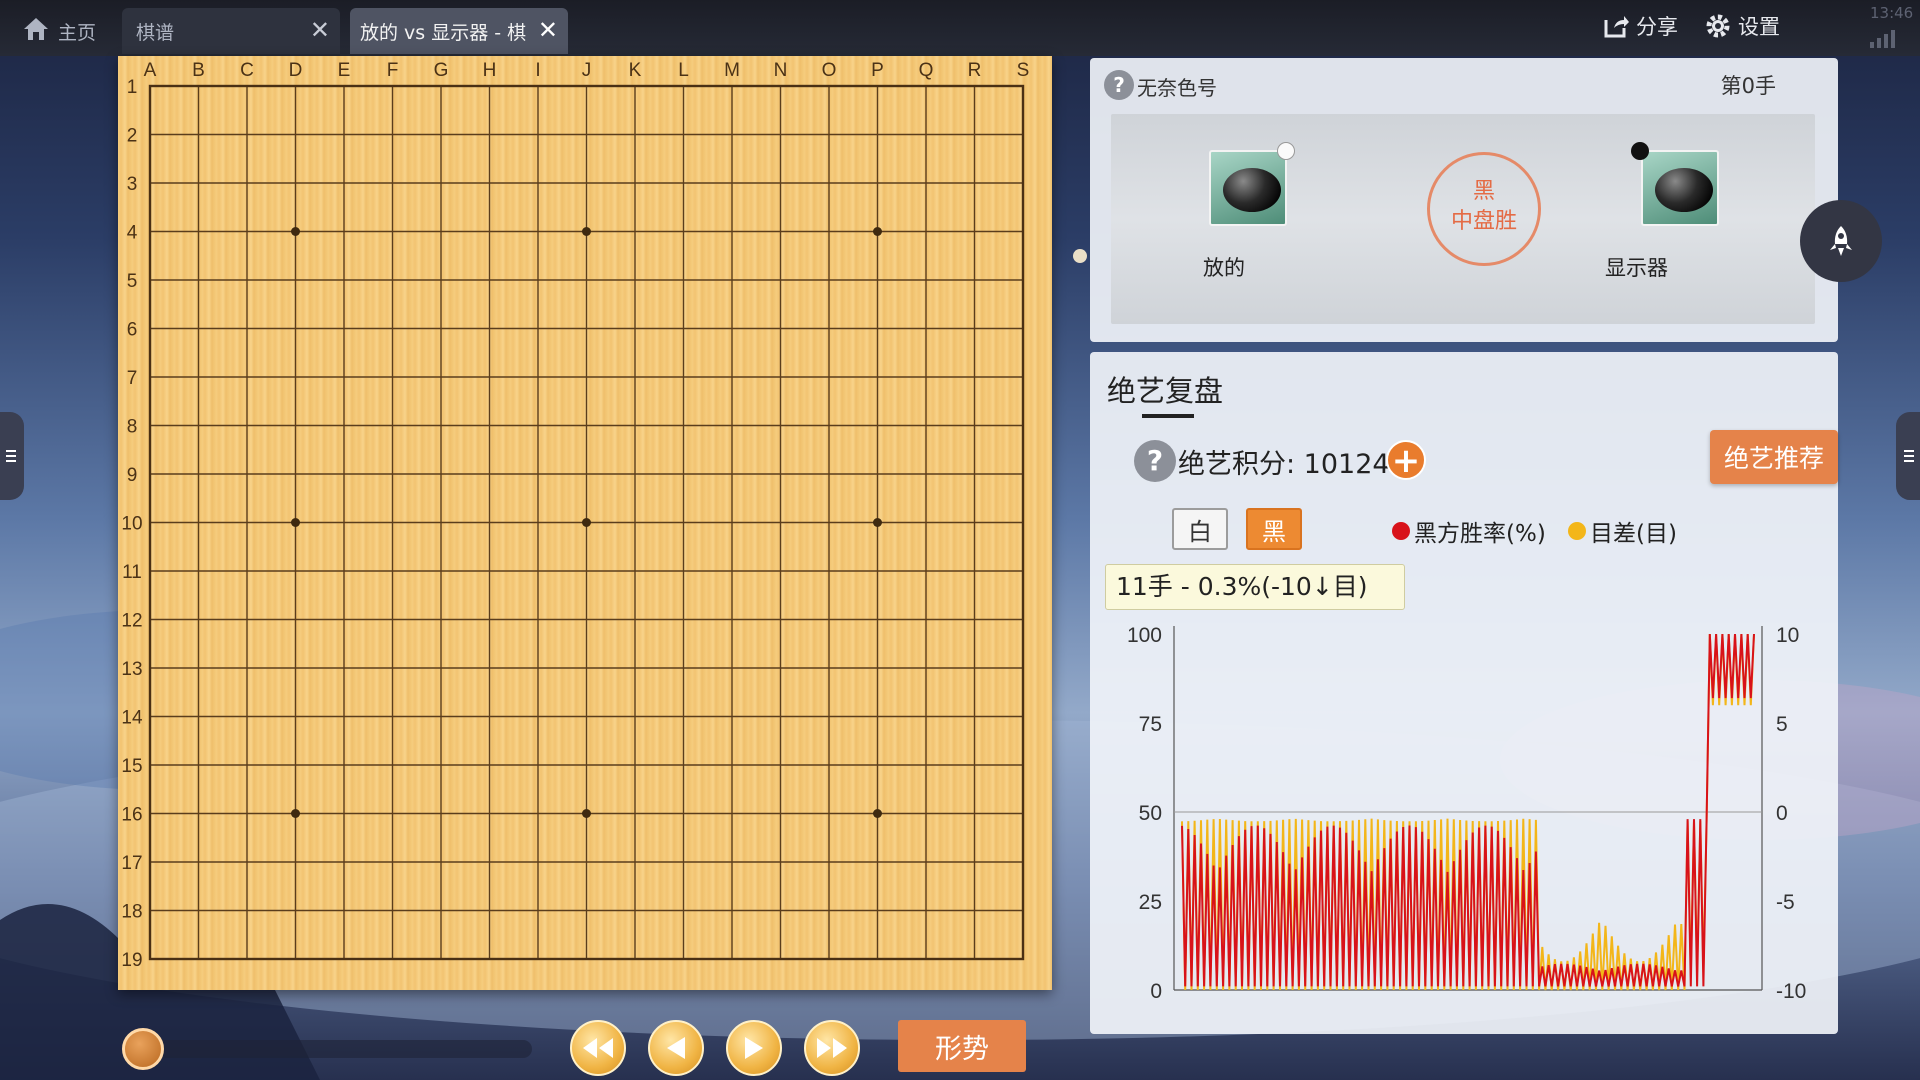 This screenshot has width=1920, height=1080. I want to click on legend-dot-icon, so click(1401, 531).